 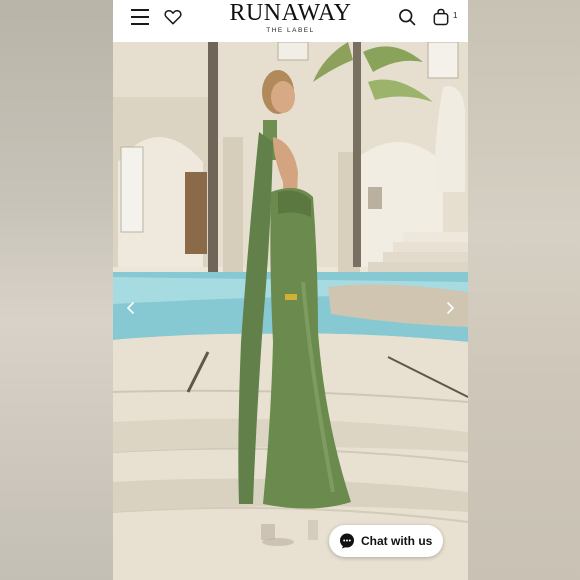 I want to click on chat-bubble-icon, so click(x=347, y=541).